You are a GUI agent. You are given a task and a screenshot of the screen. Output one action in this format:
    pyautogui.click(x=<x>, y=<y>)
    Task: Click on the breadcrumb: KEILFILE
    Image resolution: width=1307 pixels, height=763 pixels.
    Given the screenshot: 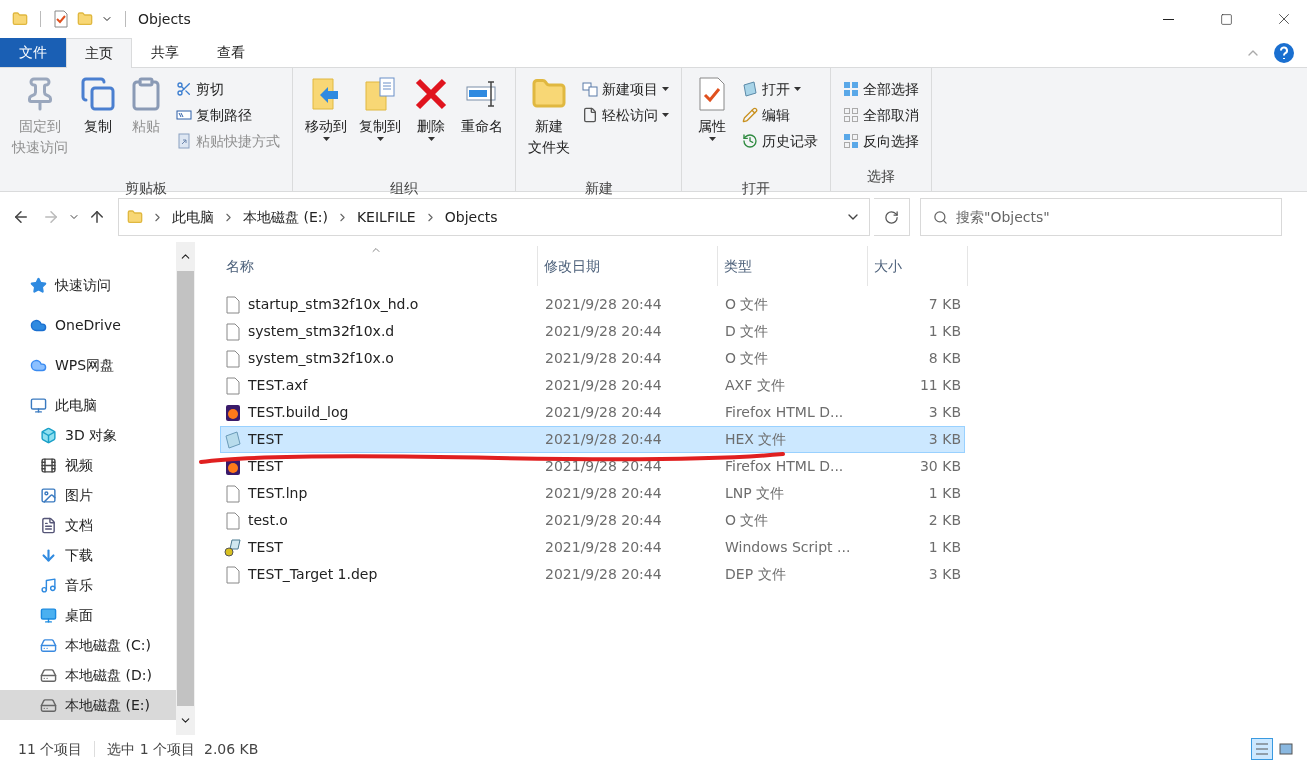 What is the action you would take?
    pyautogui.click(x=386, y=217)
    